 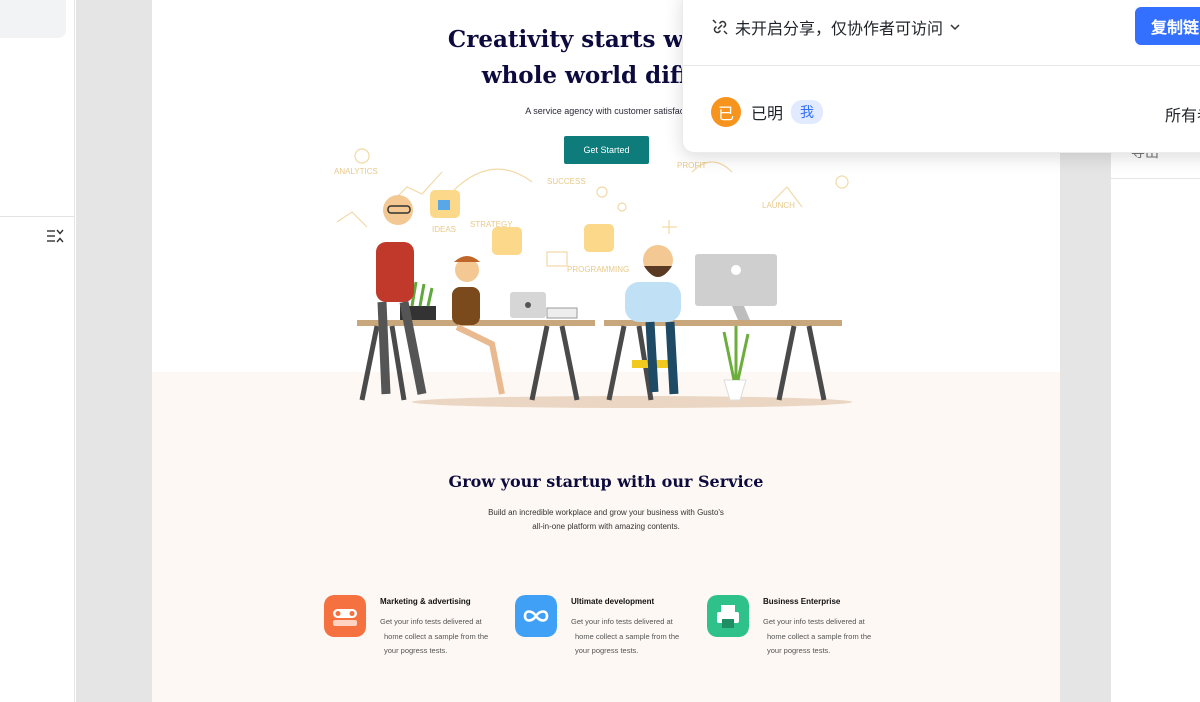 I want to click on services-title: Grow your startup with our Service, so click(x=606, y=481).